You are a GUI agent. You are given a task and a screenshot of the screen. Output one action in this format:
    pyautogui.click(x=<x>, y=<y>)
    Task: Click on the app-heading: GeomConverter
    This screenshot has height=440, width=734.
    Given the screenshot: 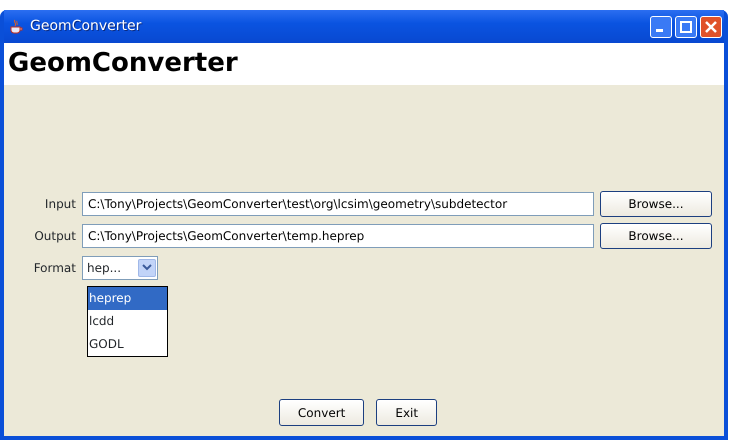 What is the action you would take?
    pyautogui.click(x=364, y=64)
    